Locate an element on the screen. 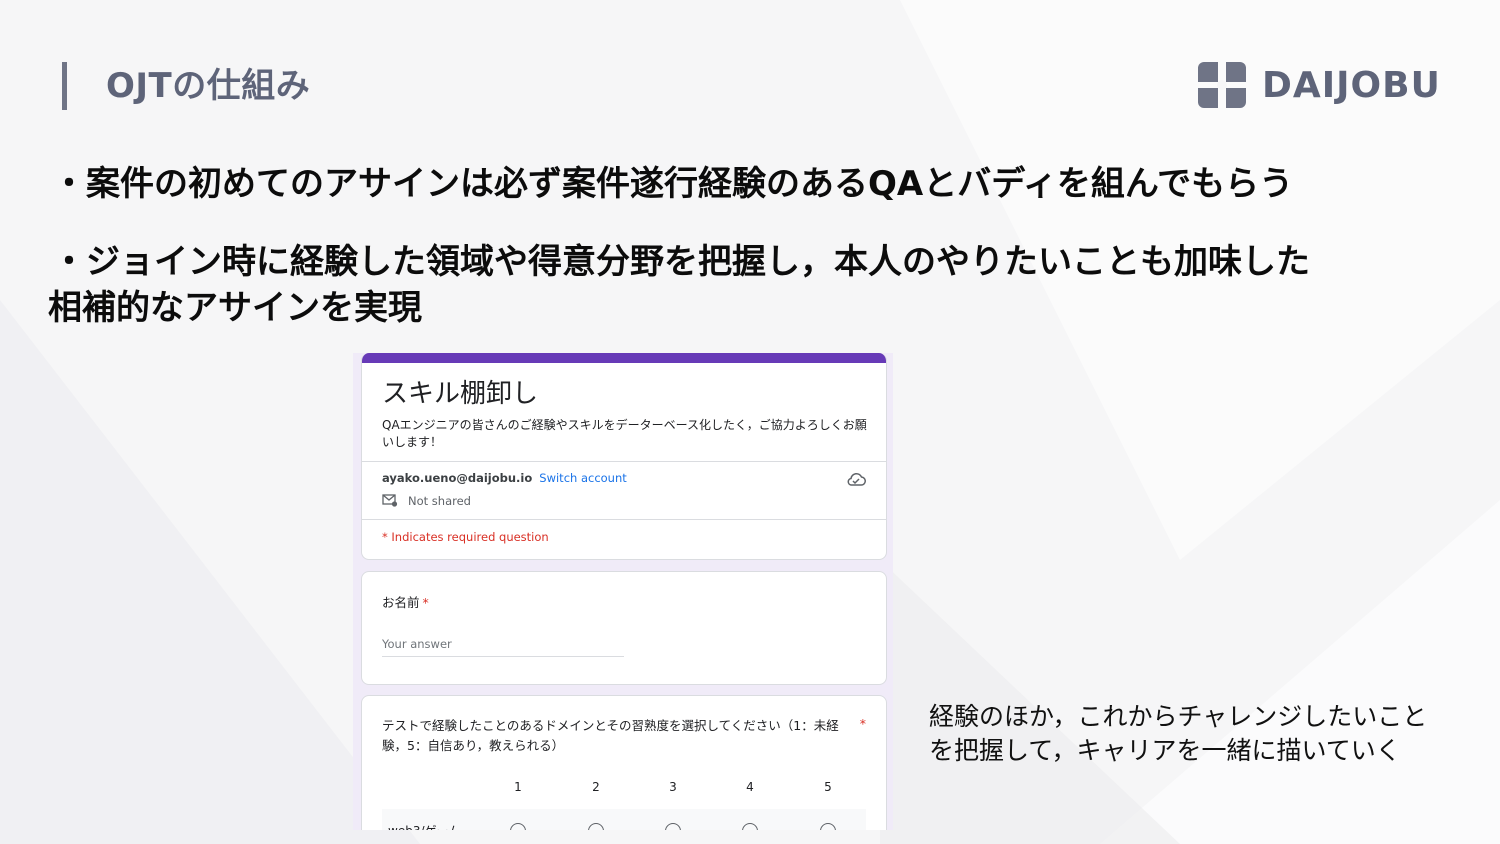 Image resolution: width=1500 pixels, height=844 pixels. title-accent-bar is located at coordinates (64, 86).